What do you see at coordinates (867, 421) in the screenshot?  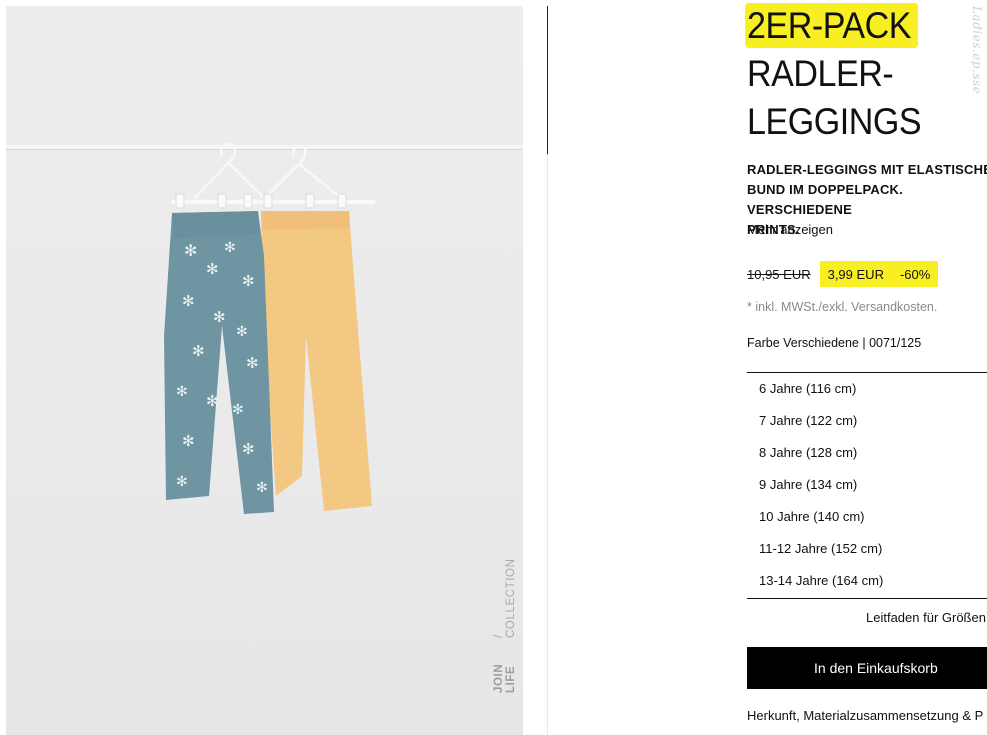 I see `size-option: 7 Jahre (122 cm)` at bounding box center [867, 421].